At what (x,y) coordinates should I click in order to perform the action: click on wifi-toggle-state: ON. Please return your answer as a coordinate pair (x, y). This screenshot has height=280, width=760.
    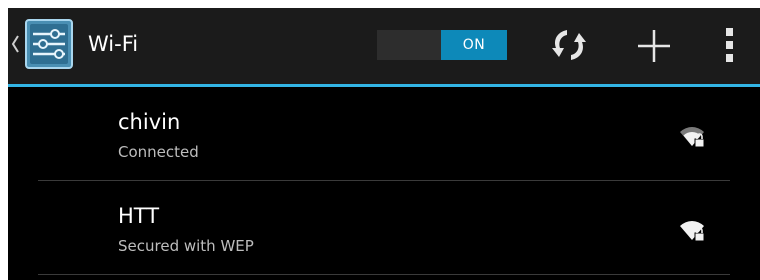
    Looking at the image, I should click on (474, 45).